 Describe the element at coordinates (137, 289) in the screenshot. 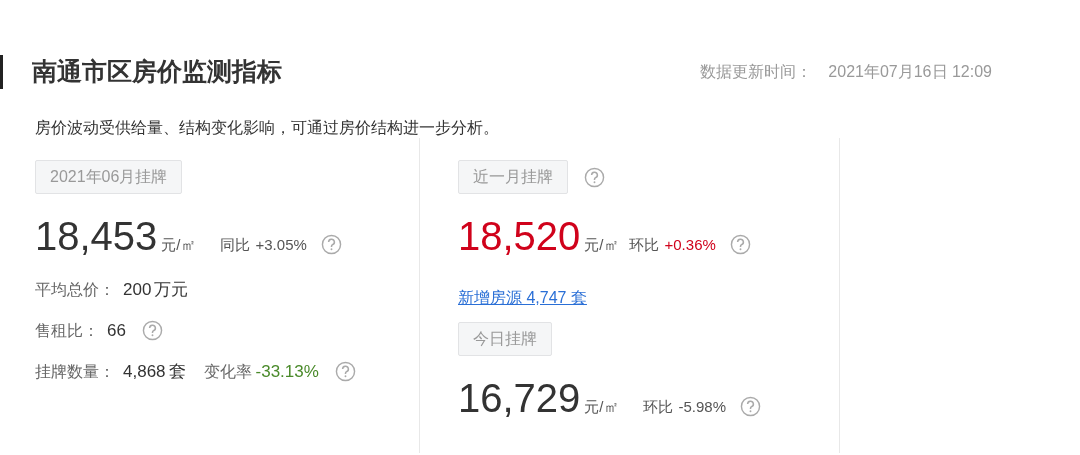

I see `stat-value: 200` at that location.